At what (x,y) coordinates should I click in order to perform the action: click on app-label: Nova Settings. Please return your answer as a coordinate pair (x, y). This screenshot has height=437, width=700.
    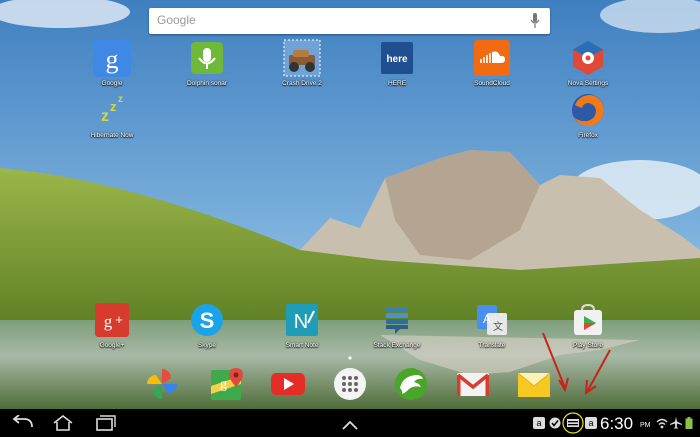
    Looking at the image, I should click on (588, 83).